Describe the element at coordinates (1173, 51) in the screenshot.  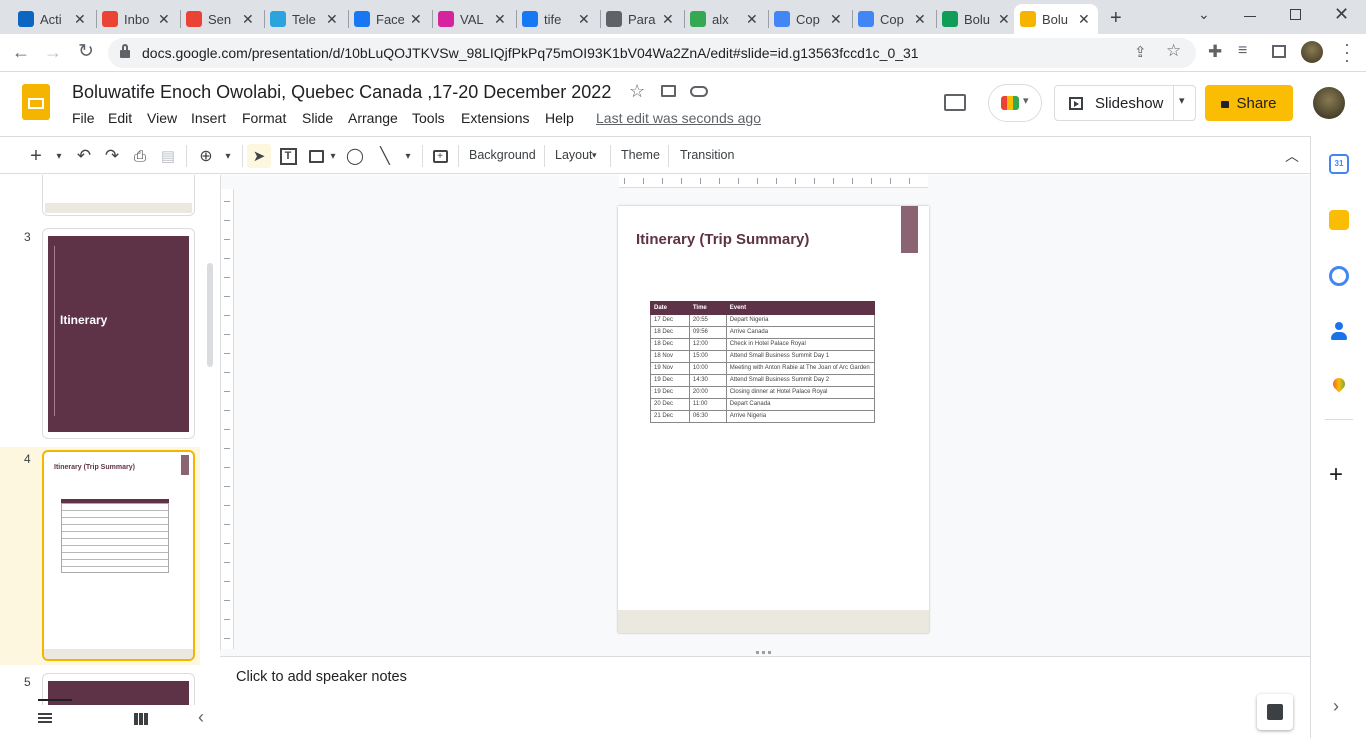
I see `bookmark-star-icon: ☆` at that location.